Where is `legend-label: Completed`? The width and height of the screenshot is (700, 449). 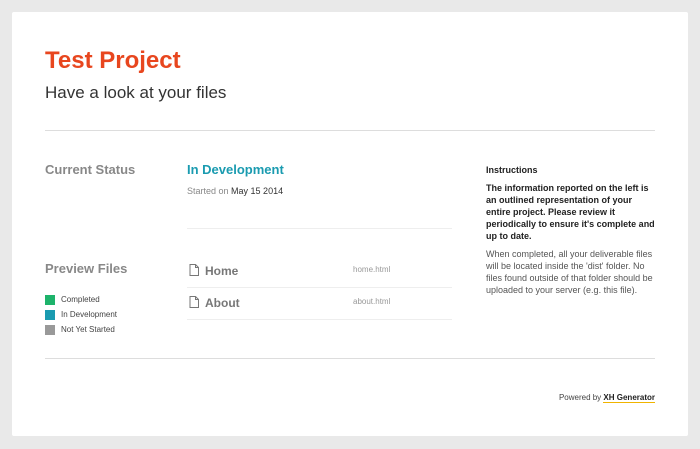
legend-label: Completed is located at coordinates (80, 299).